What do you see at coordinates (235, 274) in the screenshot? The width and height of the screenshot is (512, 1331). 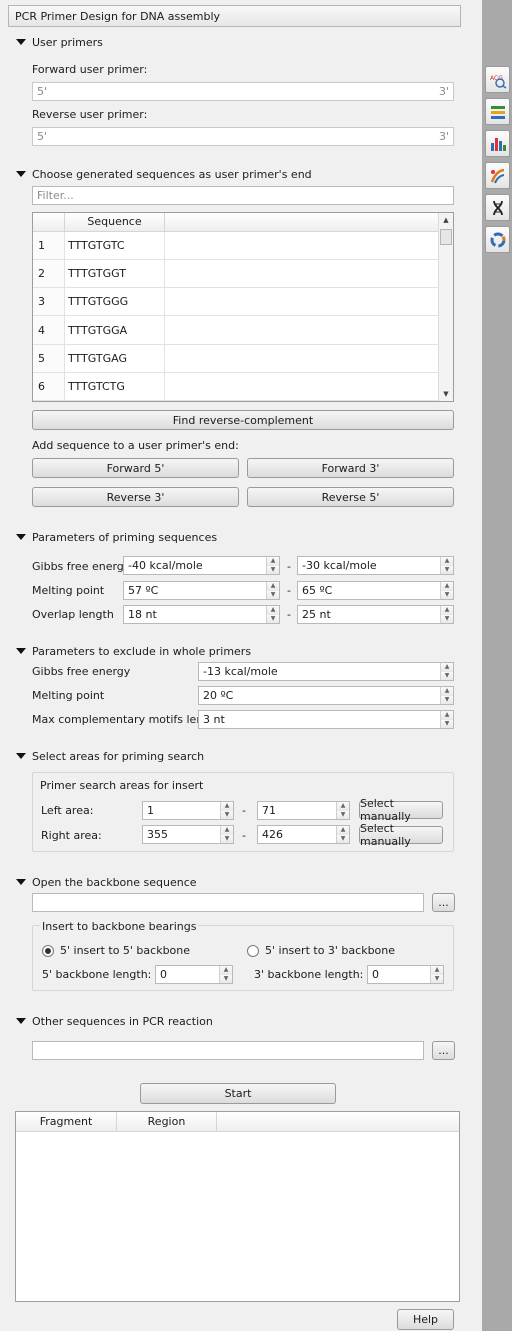 I see `table-row: 2 TTTGTGGT` at bounding box center [235, 274].